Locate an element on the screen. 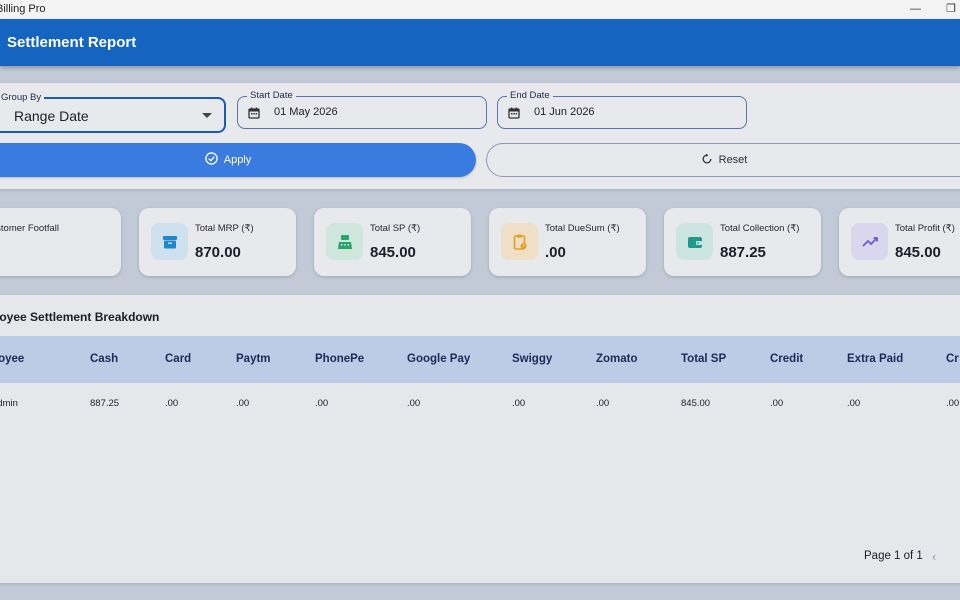 The height and width of the screenshot is (600, 960). column-header: Zomato is located at coordinates (617, 359).